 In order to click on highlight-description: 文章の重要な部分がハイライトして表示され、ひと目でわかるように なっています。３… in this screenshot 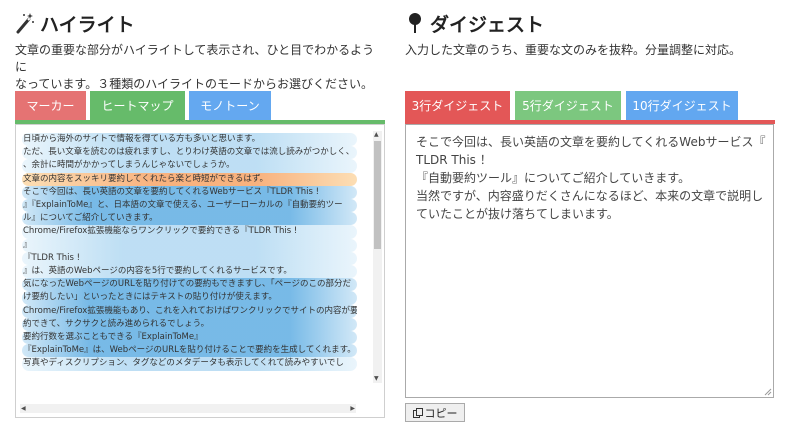, I will do `click(200, 67)`.